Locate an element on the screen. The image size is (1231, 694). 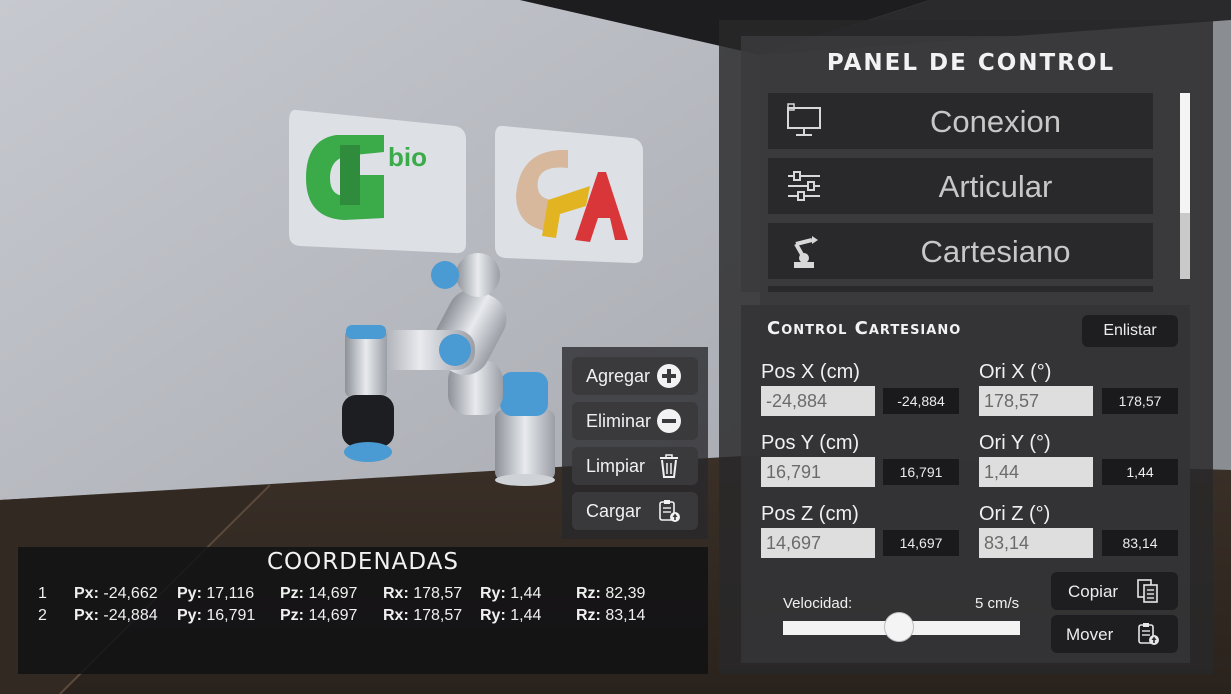
enlistar-button: Enlistar is located at coordinates (1130, 331).